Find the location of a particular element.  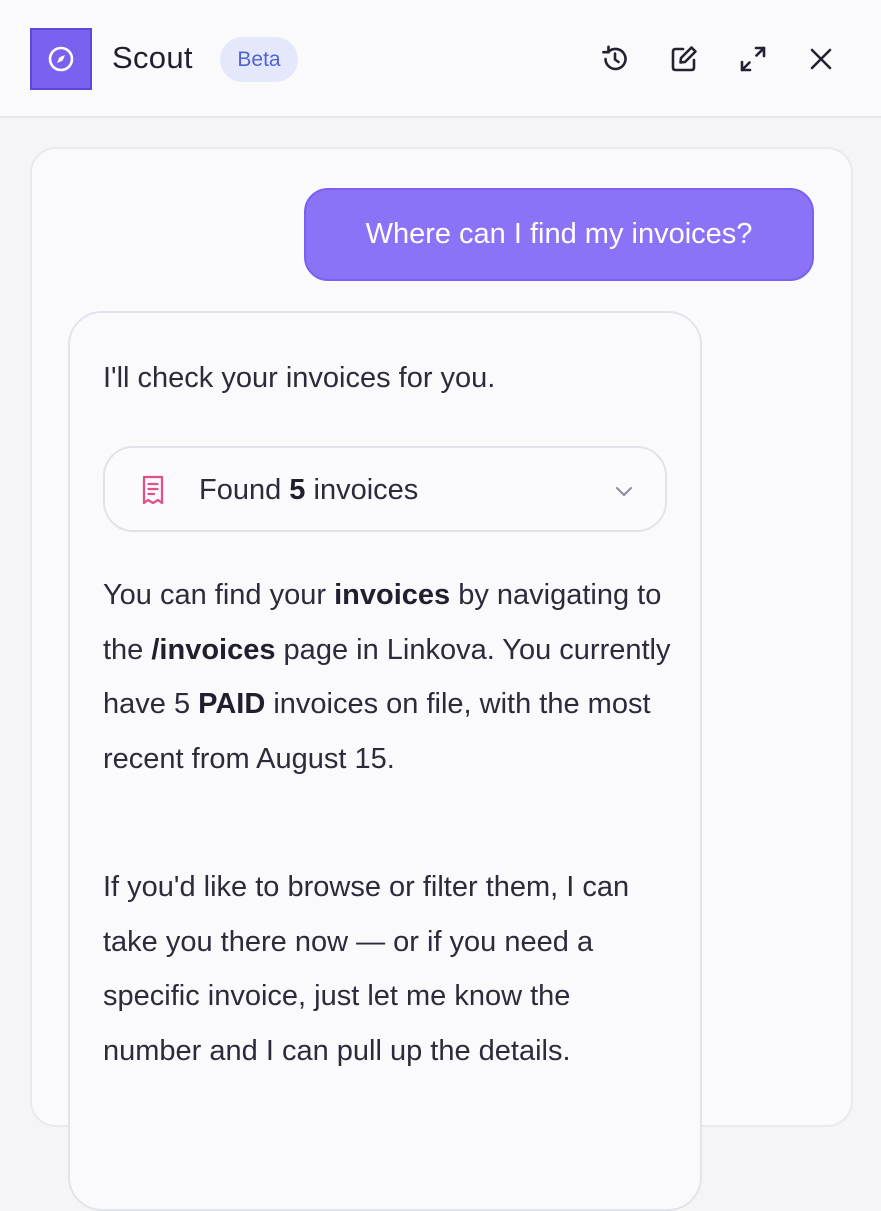

user-message-bubble: Where can I find my invoices? is located at coordinates (559, 234).